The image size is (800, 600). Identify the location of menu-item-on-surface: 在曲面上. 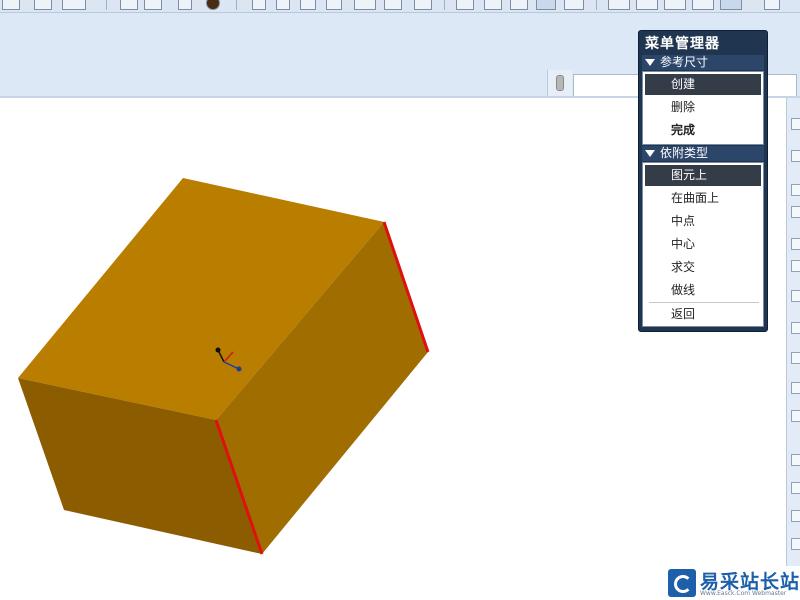
(703, 198).